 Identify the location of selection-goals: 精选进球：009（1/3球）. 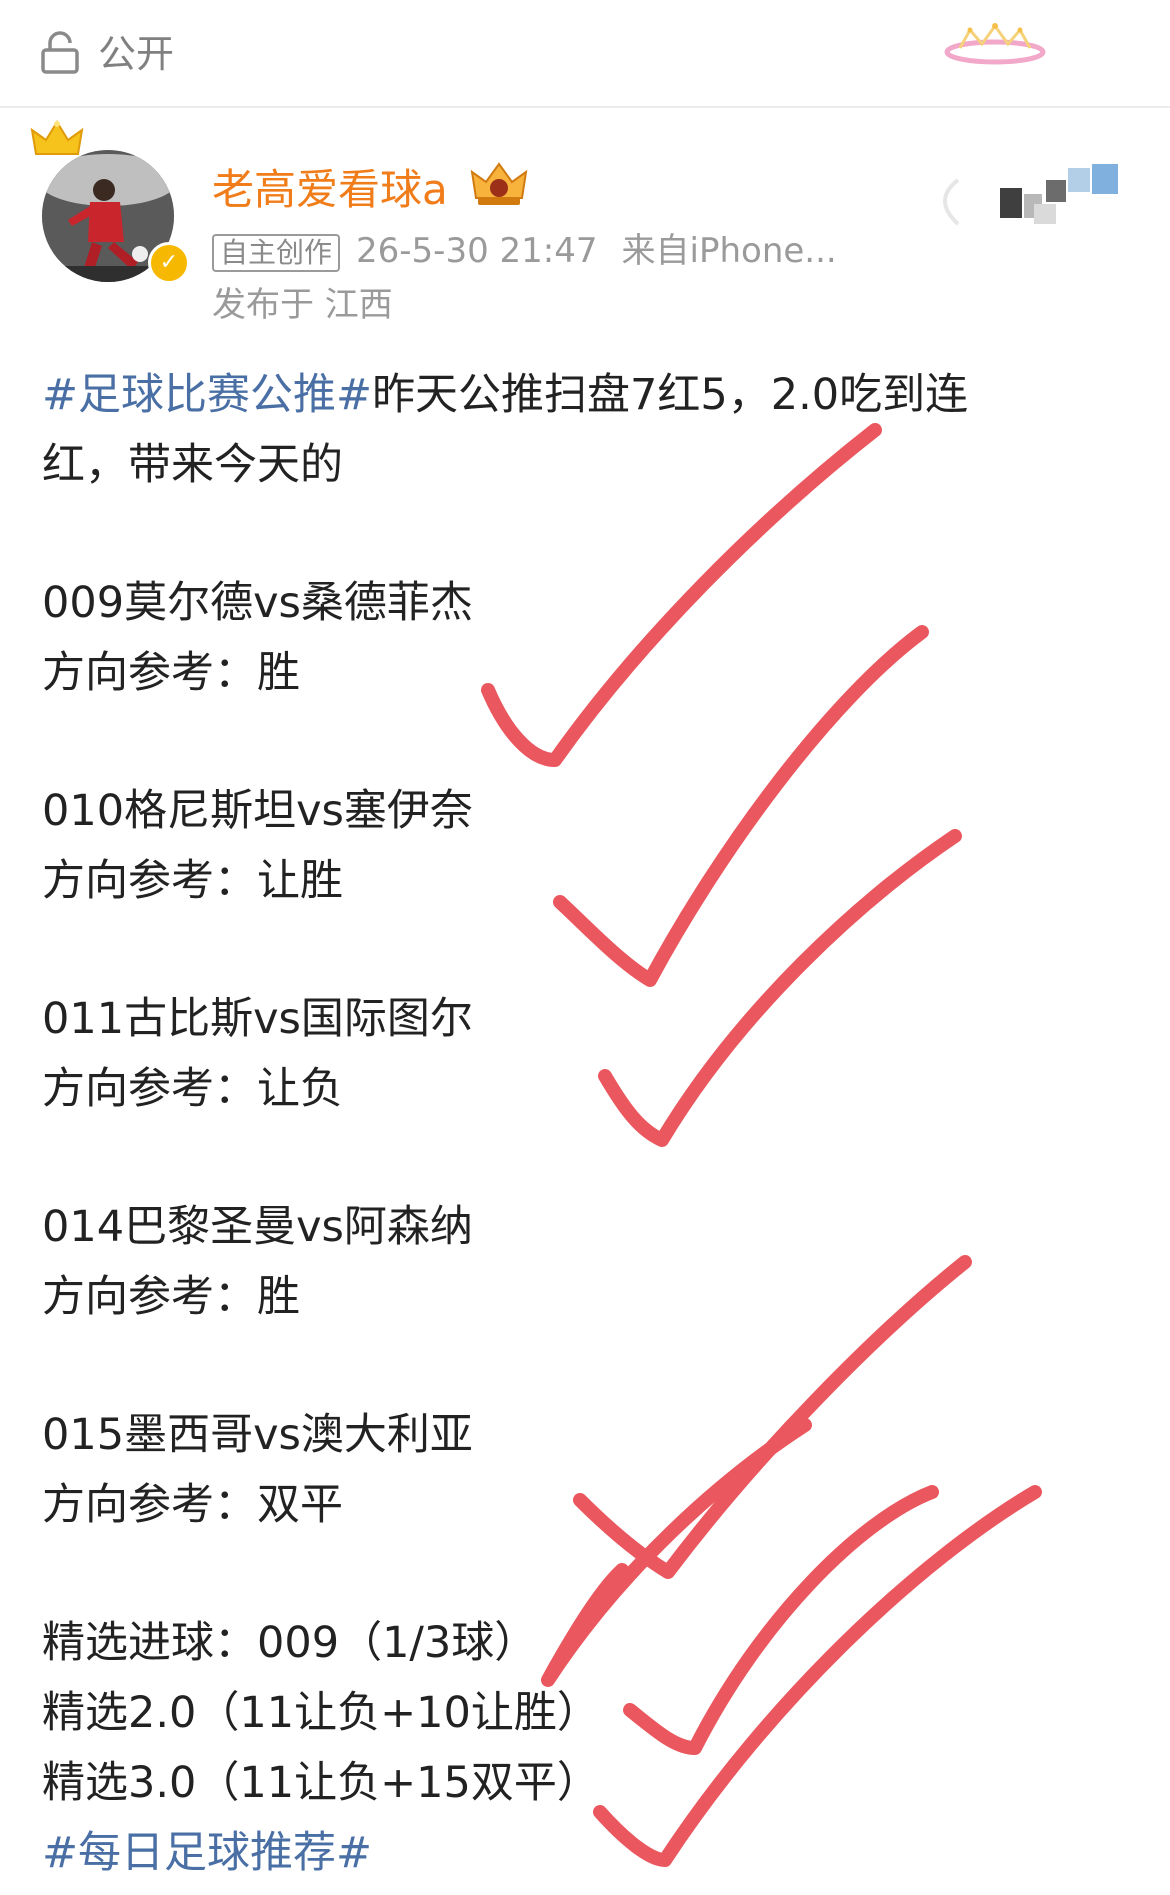
(290, 1643).